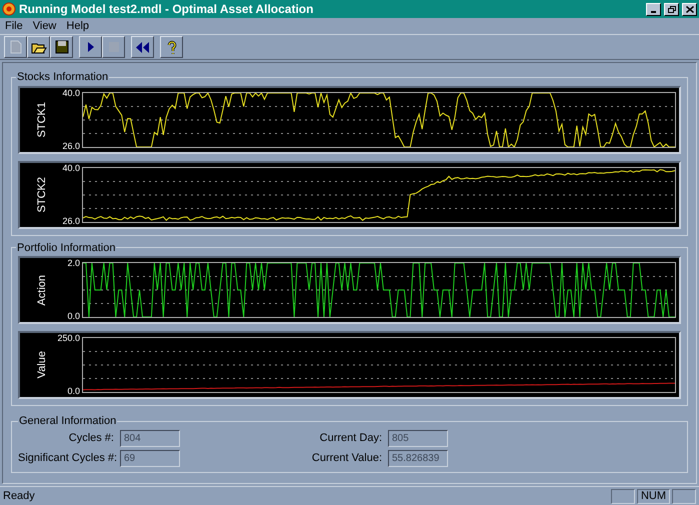 This screenshot has height=505, width=699. What do you see at coordinates (166, 9) in the screenshot?
I see `window-title: Running Model test2.mdl - Optimal Asset Allocation` at bounding box center [166, 9].